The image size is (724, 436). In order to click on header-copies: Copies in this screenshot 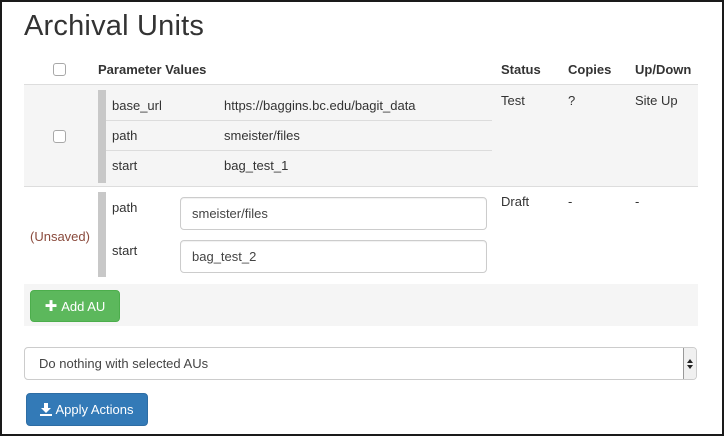, I will do `click(590, 69)`.